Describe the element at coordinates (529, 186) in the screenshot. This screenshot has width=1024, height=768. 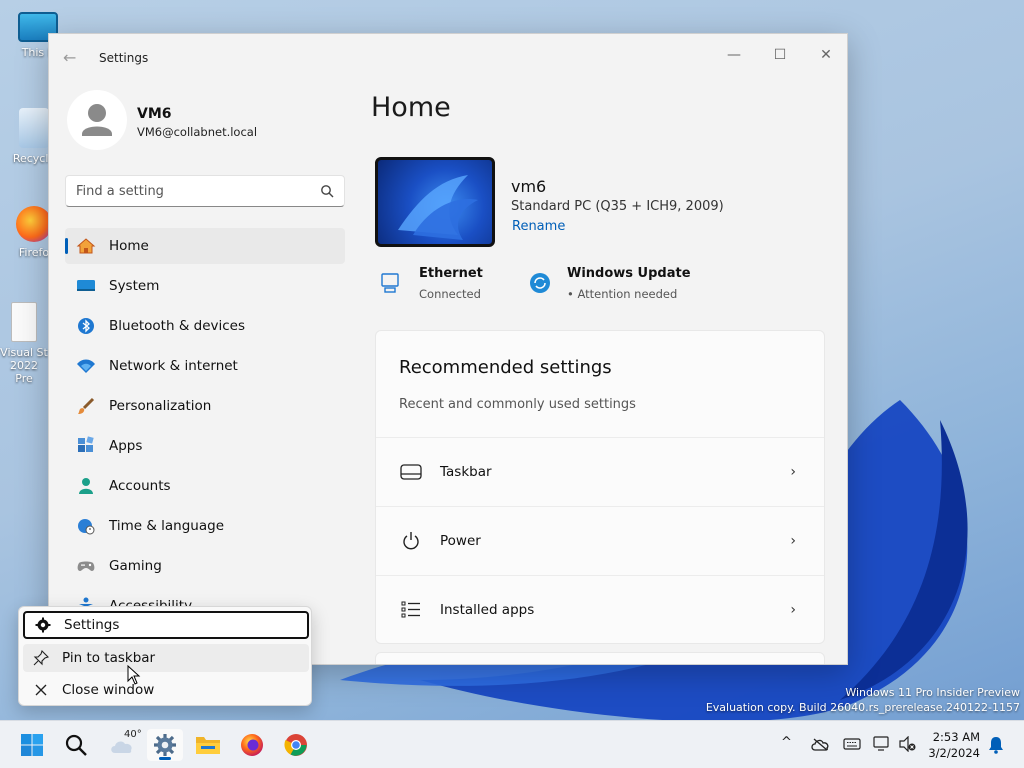
I see `device-name: vm6` at that location.